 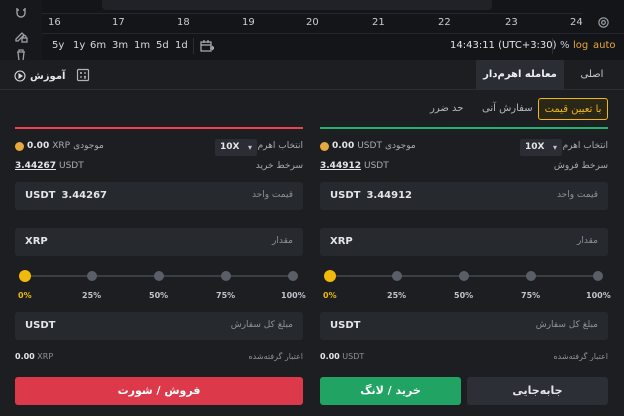 I want to click on drawing-toolbar, so click(x=21, y=31).